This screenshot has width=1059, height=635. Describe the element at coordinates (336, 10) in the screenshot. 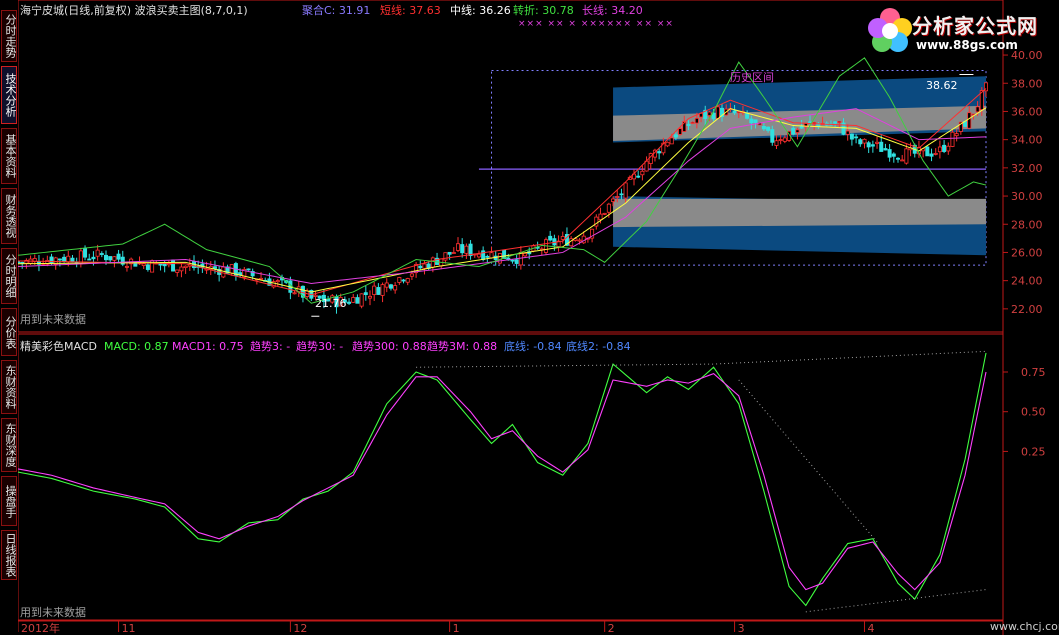

I see `legend-juhe: 聚合C: 31.91` at that location.